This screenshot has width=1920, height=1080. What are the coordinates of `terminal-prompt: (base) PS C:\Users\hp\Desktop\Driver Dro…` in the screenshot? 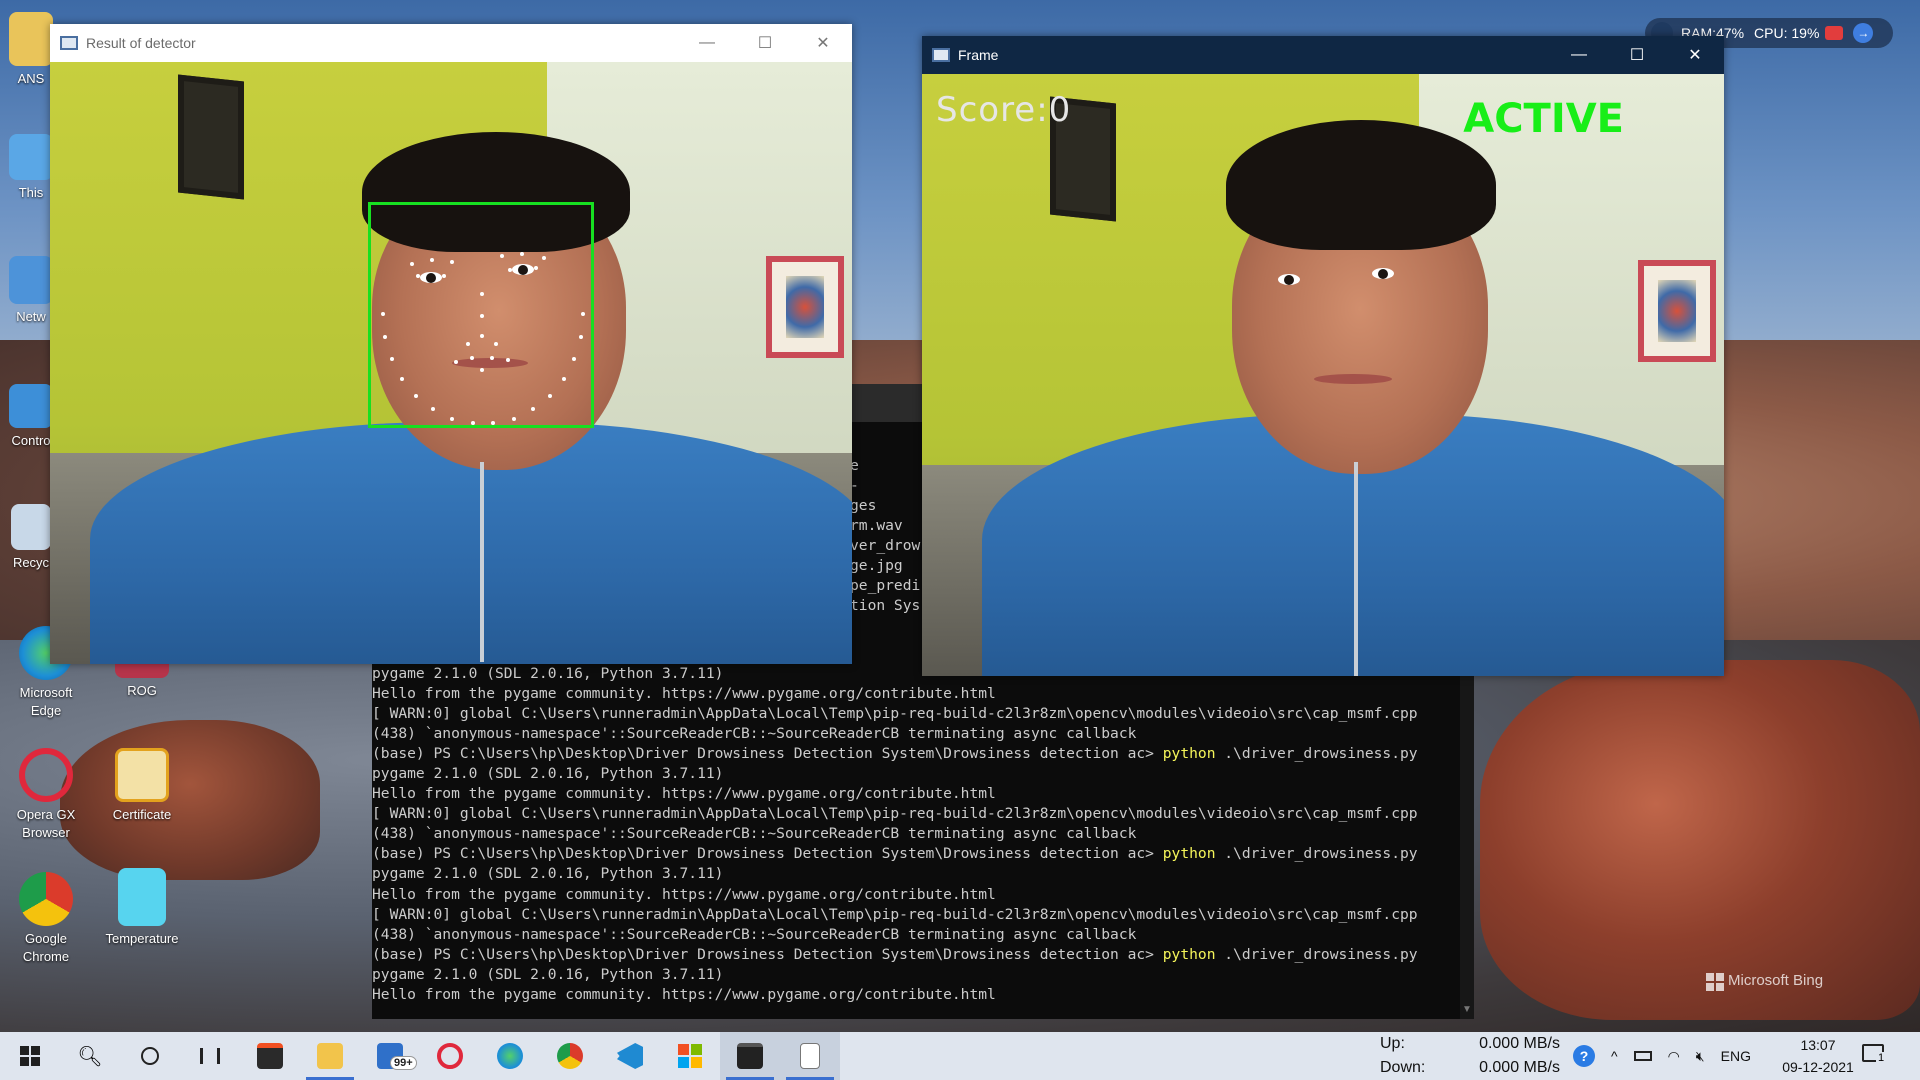 It's located at (767, 754).